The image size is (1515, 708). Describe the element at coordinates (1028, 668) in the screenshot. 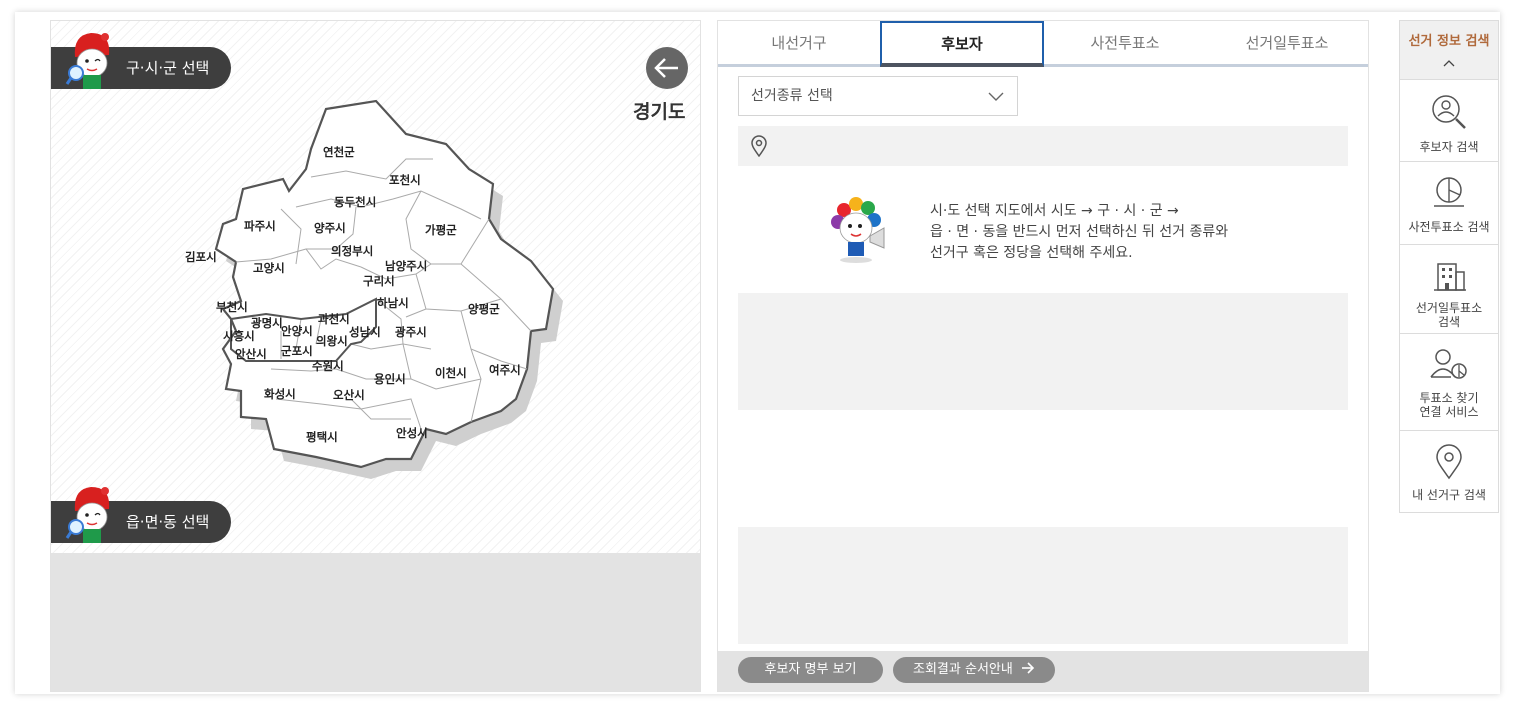

I see `arrow-right-icon` at that location.